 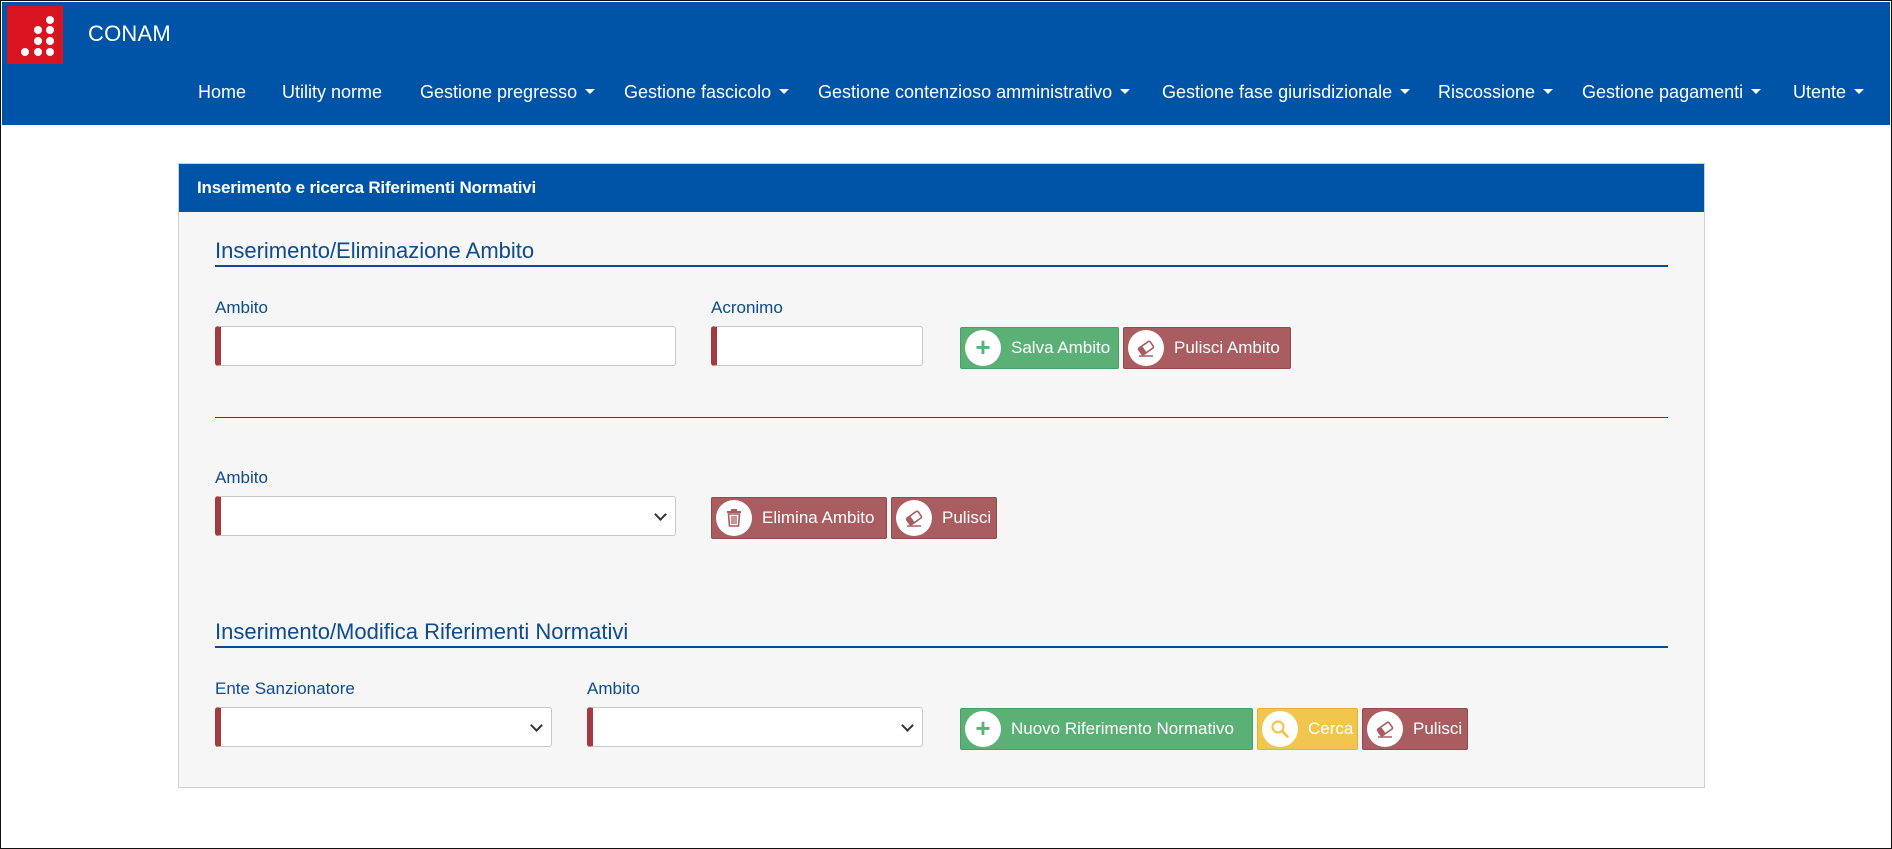 What do you see at coordinates (613, 688) in the screenshot?
I see `ambito-riferimento-label: Ambito` at bounding box center [613, 688].